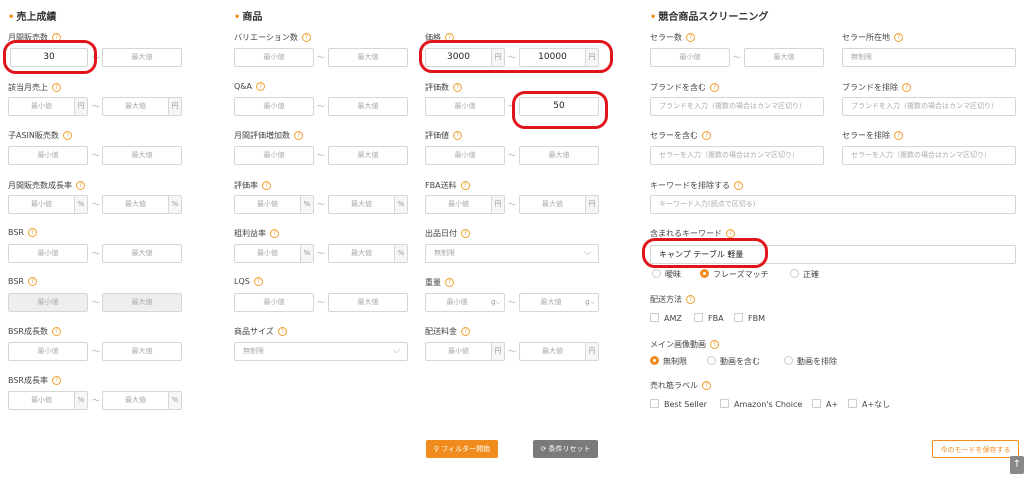 The height and width of the screenshot is (478, 1024). Describe the element at coordinates (833, 204) in the screenshot. I see `exclude-keyword-input: キーワード入力(読点で区切る)` at that location.